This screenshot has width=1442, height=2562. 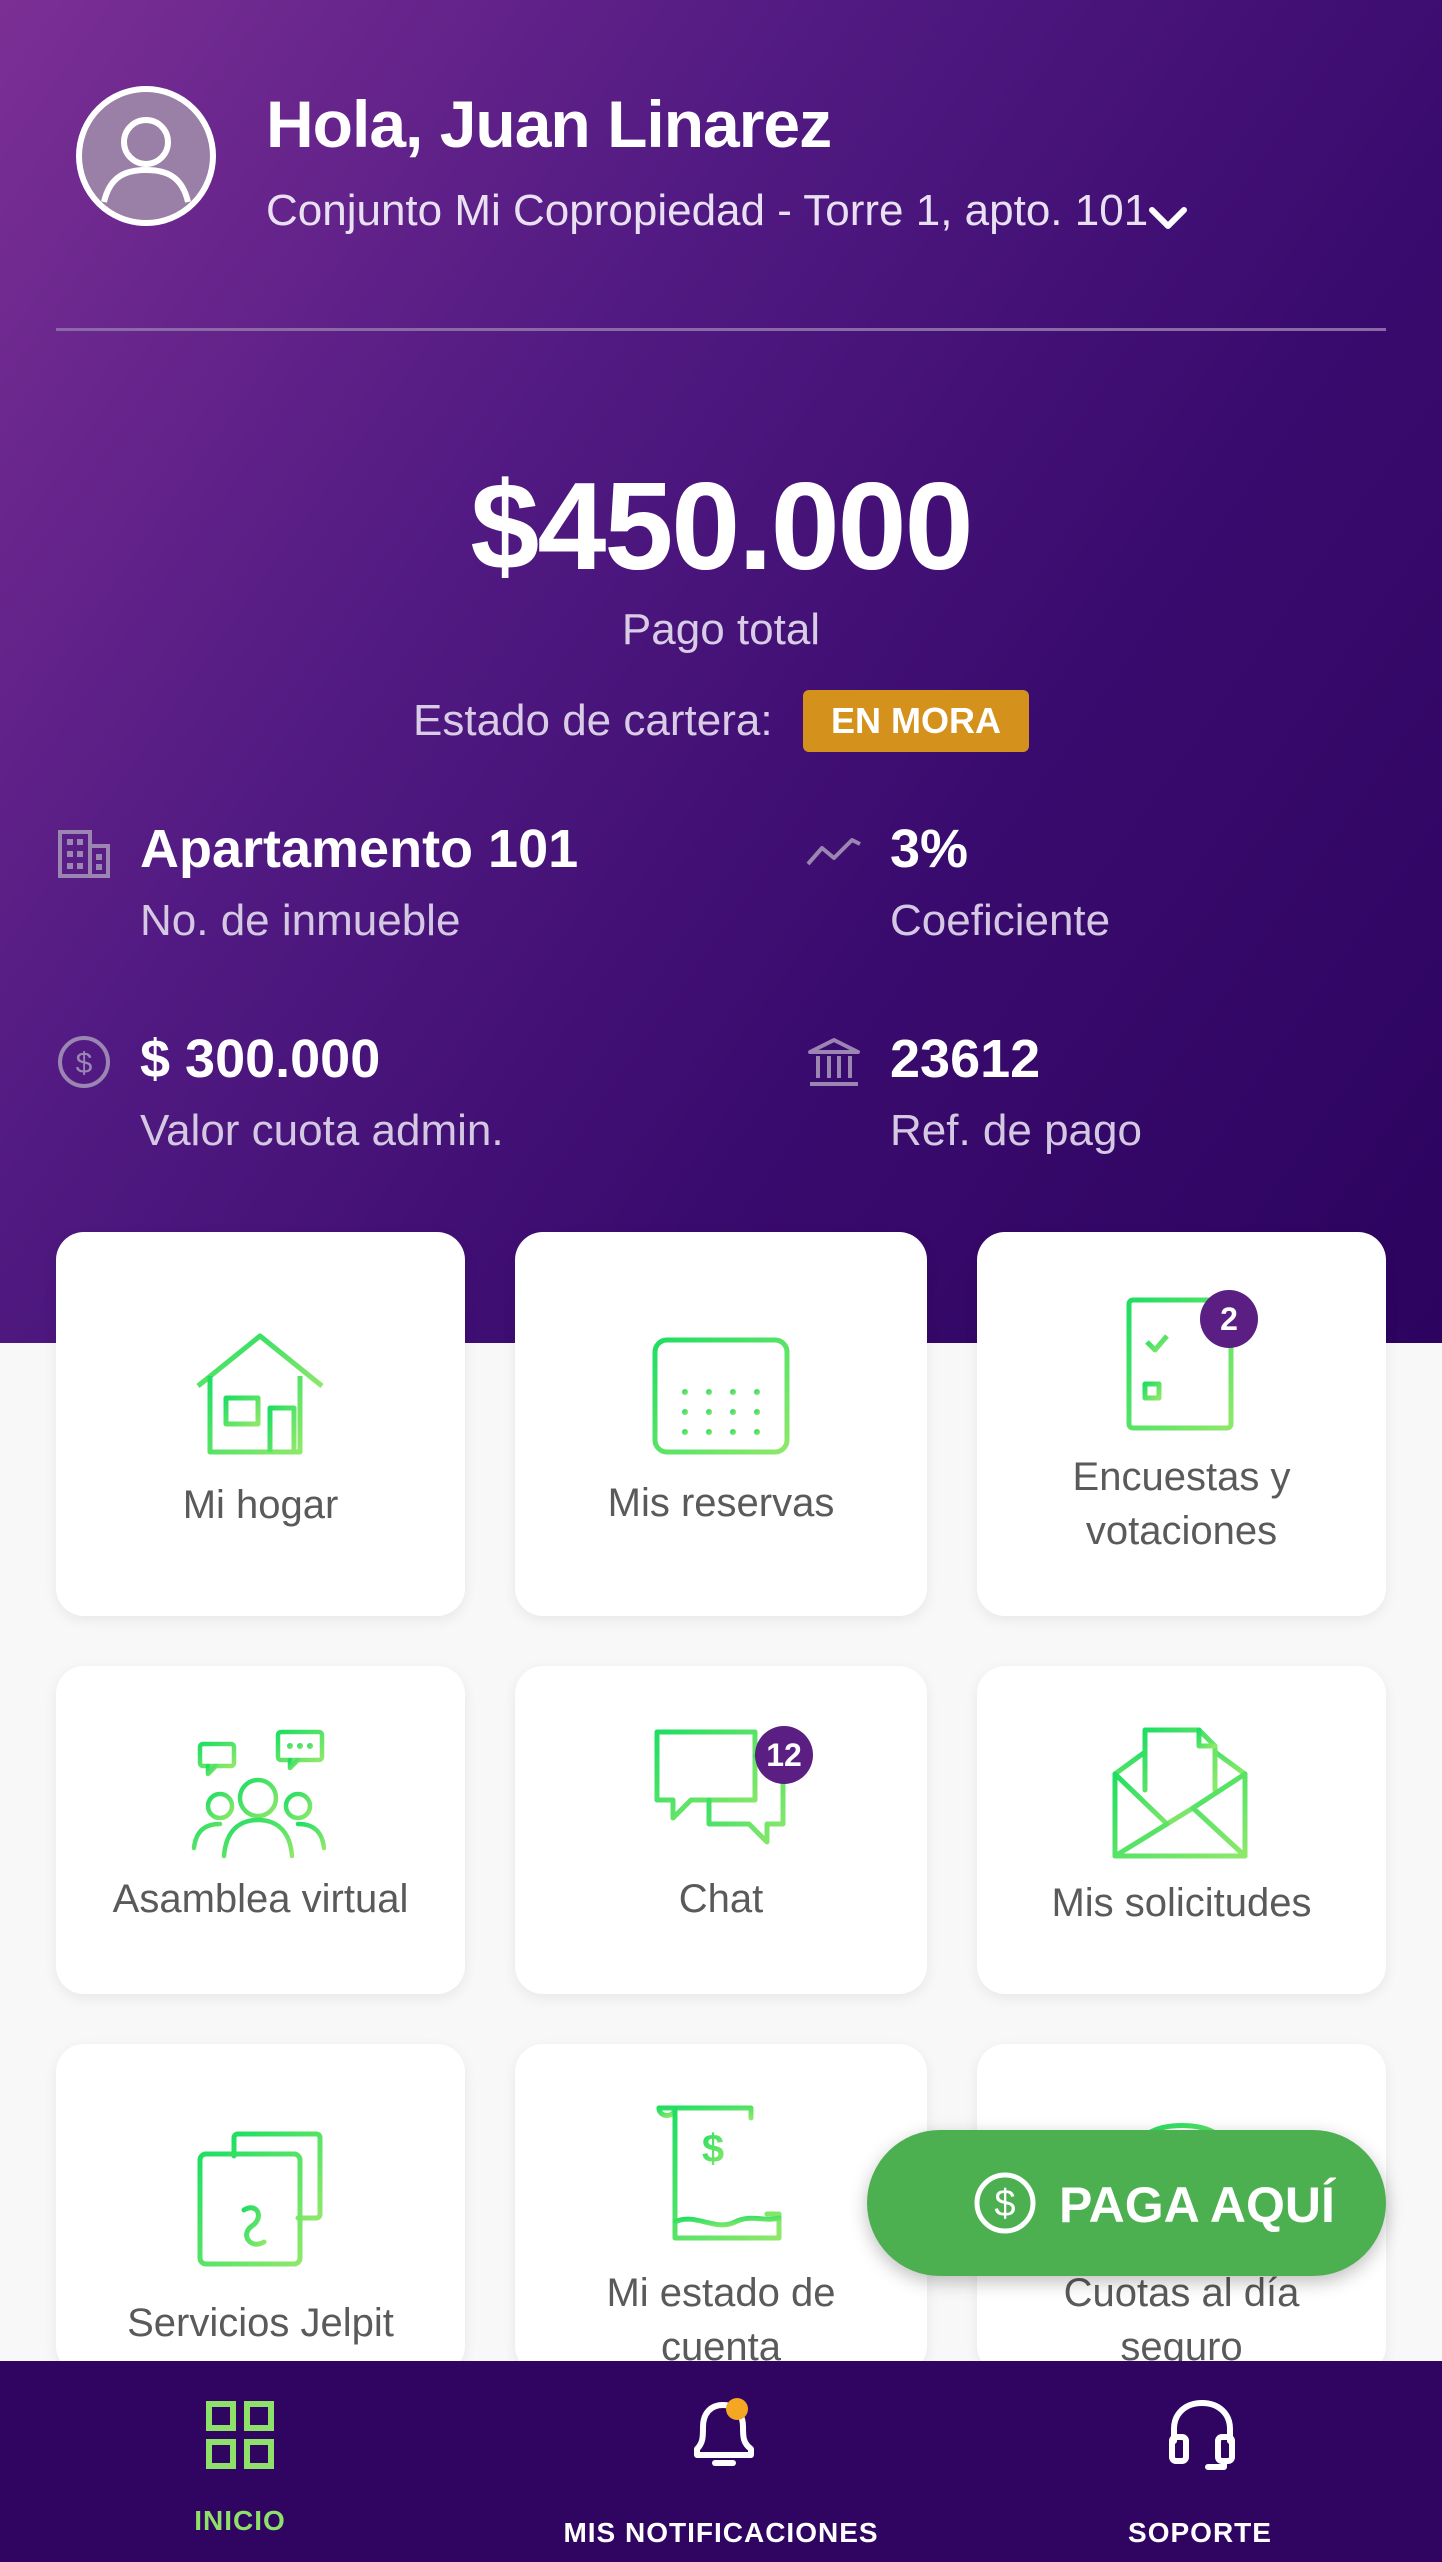 What do you see at coordinates (259, 1794) in the screenshot?
I see `assembly-icon` at bounding box center [259, 1794].